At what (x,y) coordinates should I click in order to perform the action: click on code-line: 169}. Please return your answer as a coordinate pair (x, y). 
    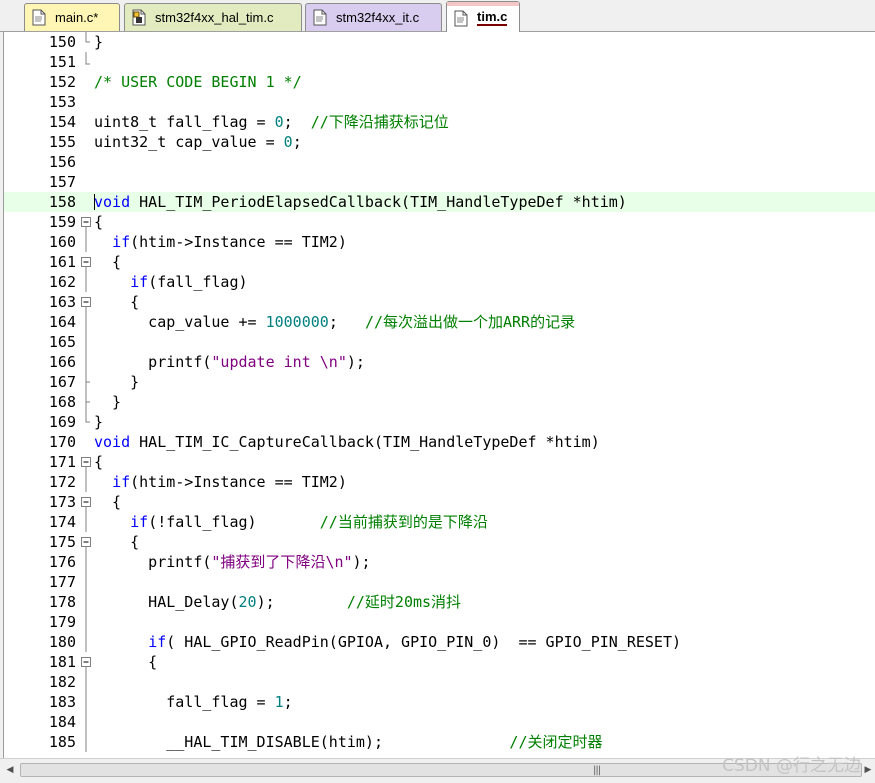
    Looking at the image, I should click on (439, 422).